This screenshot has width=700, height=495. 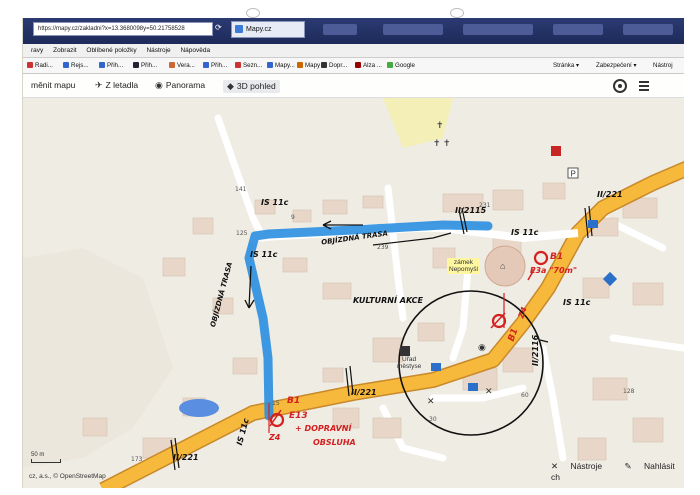 I want to click on e3a-label: E3a "70m", so click(x=554, y=270).